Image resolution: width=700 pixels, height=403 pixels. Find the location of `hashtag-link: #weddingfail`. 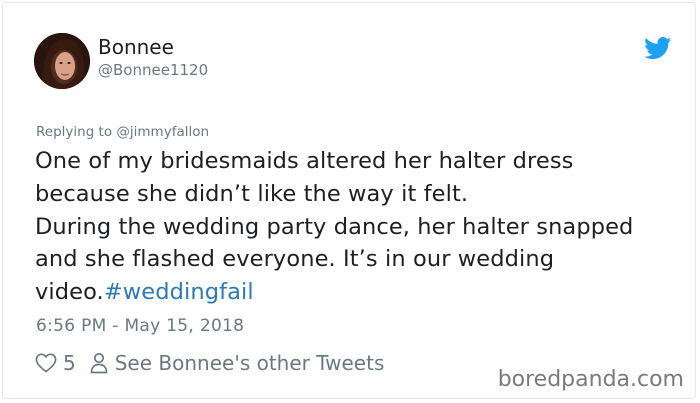

hashtag-link: #weddingfail is located at coordinates (179, 292).